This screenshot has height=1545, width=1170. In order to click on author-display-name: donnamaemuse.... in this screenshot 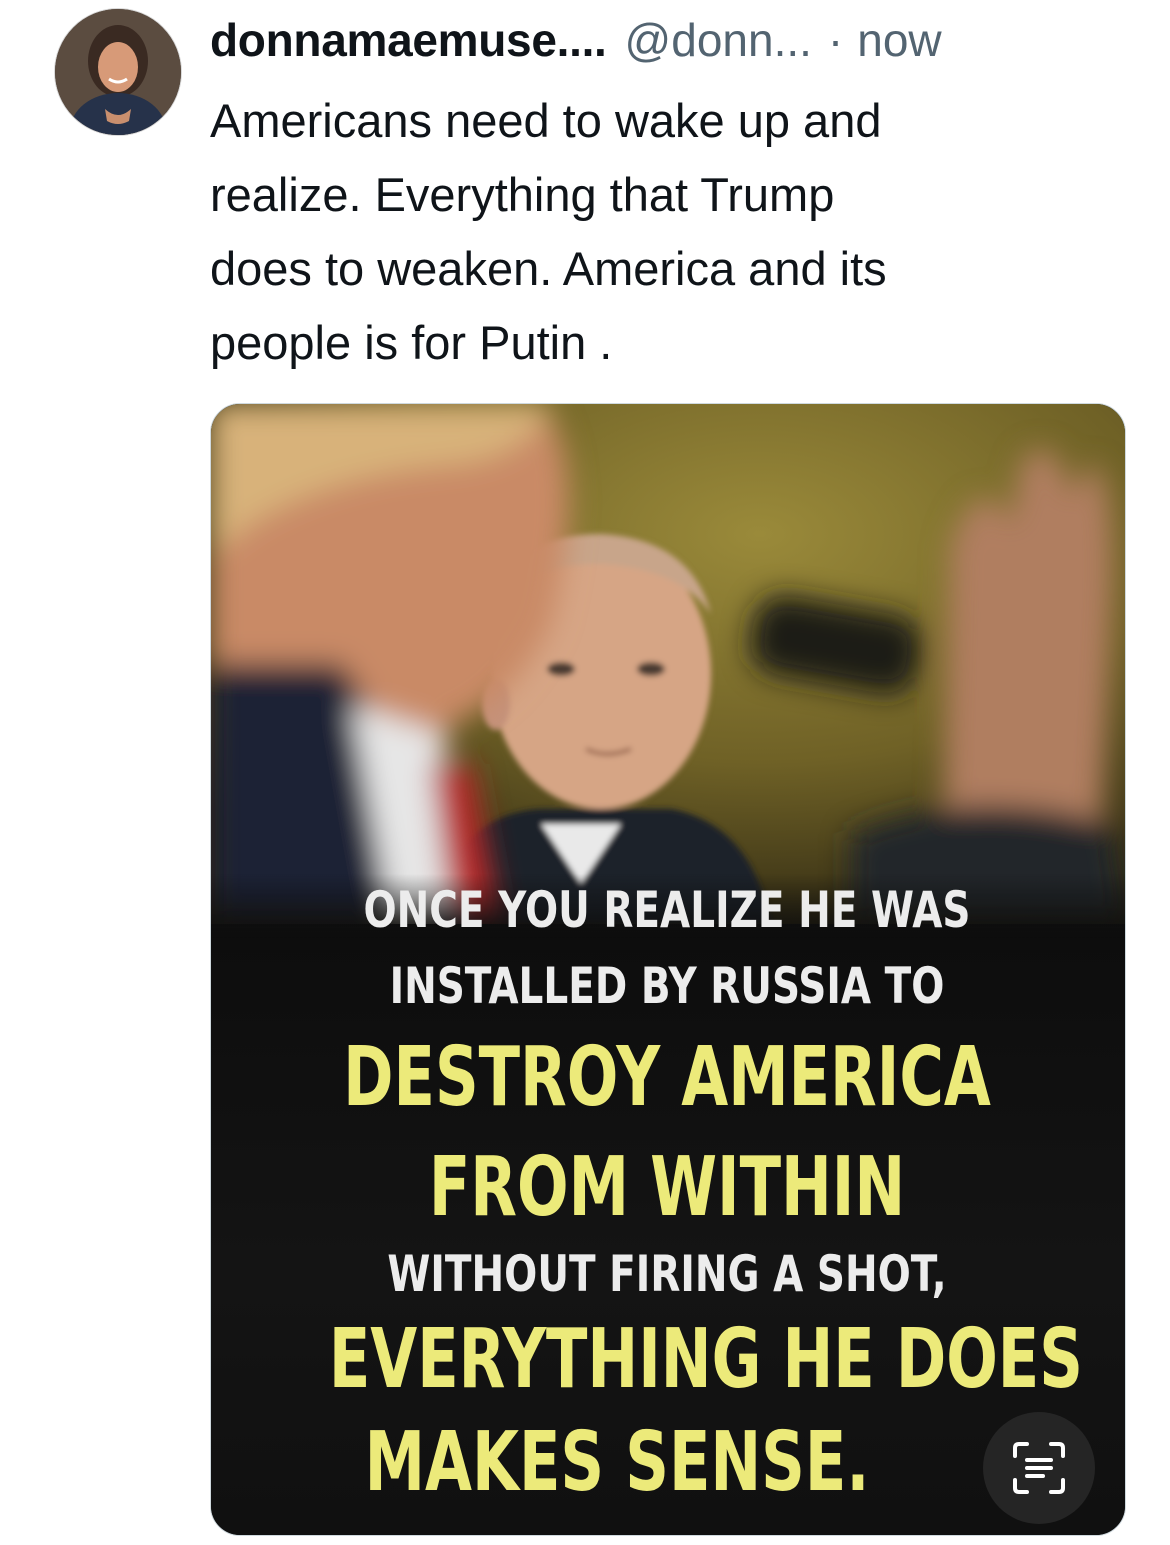, I will do `click(408, 40)`.